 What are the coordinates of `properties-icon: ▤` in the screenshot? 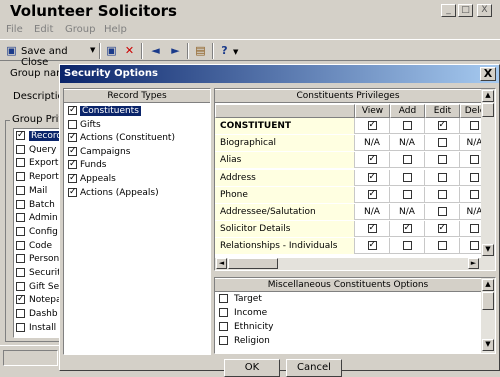 It's located at (200, 51).